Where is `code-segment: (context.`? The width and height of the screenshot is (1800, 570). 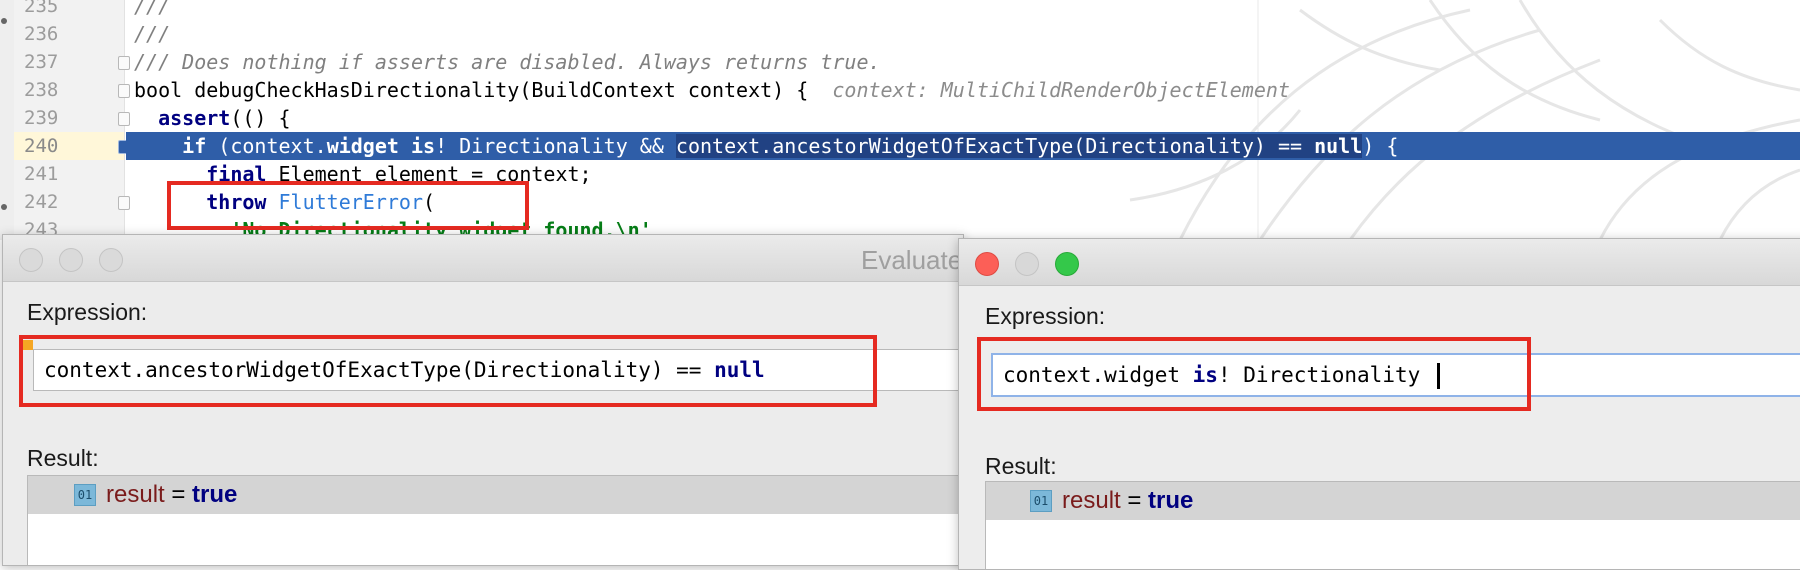 code-segment: (context. is located at coordinates (266, 146).